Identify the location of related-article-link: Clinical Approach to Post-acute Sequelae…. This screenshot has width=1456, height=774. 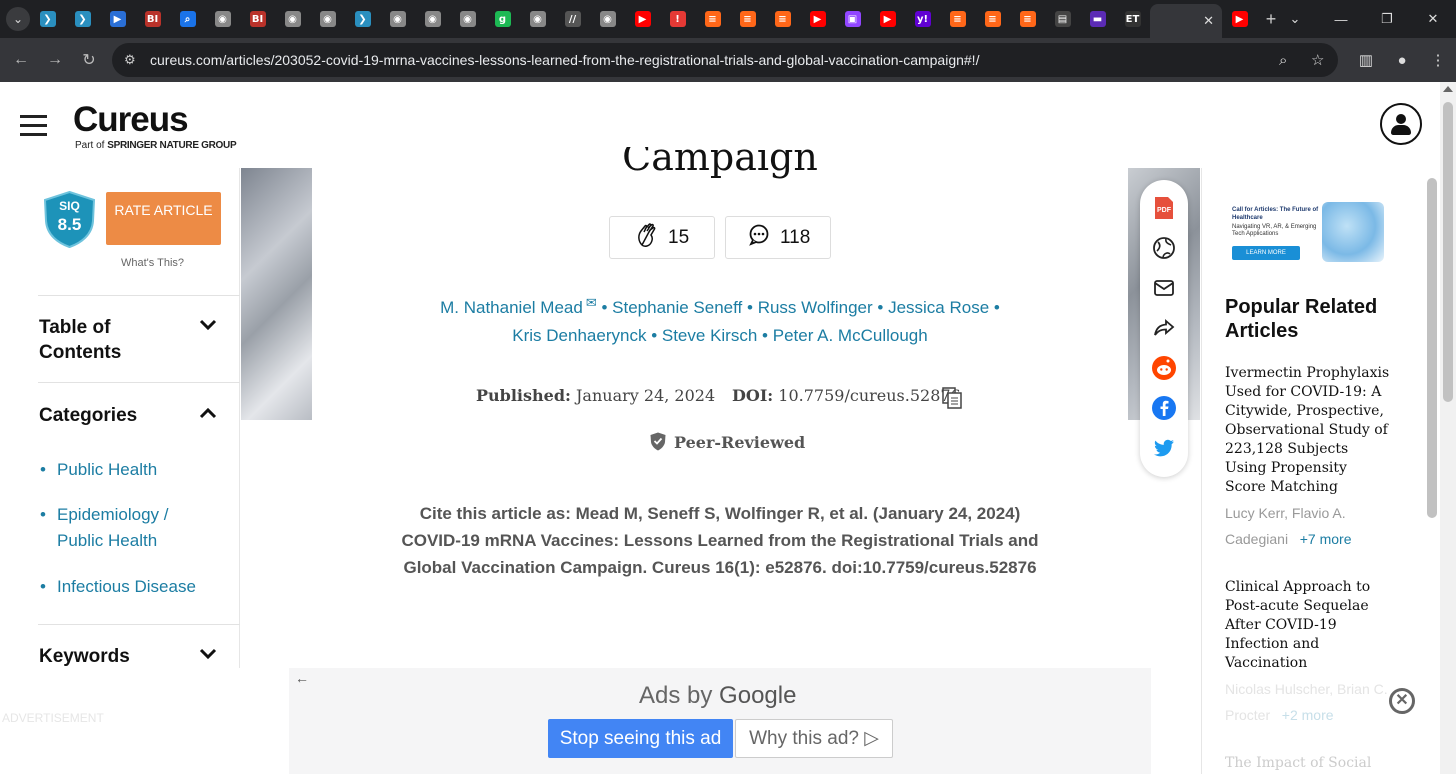
(1307, 625).